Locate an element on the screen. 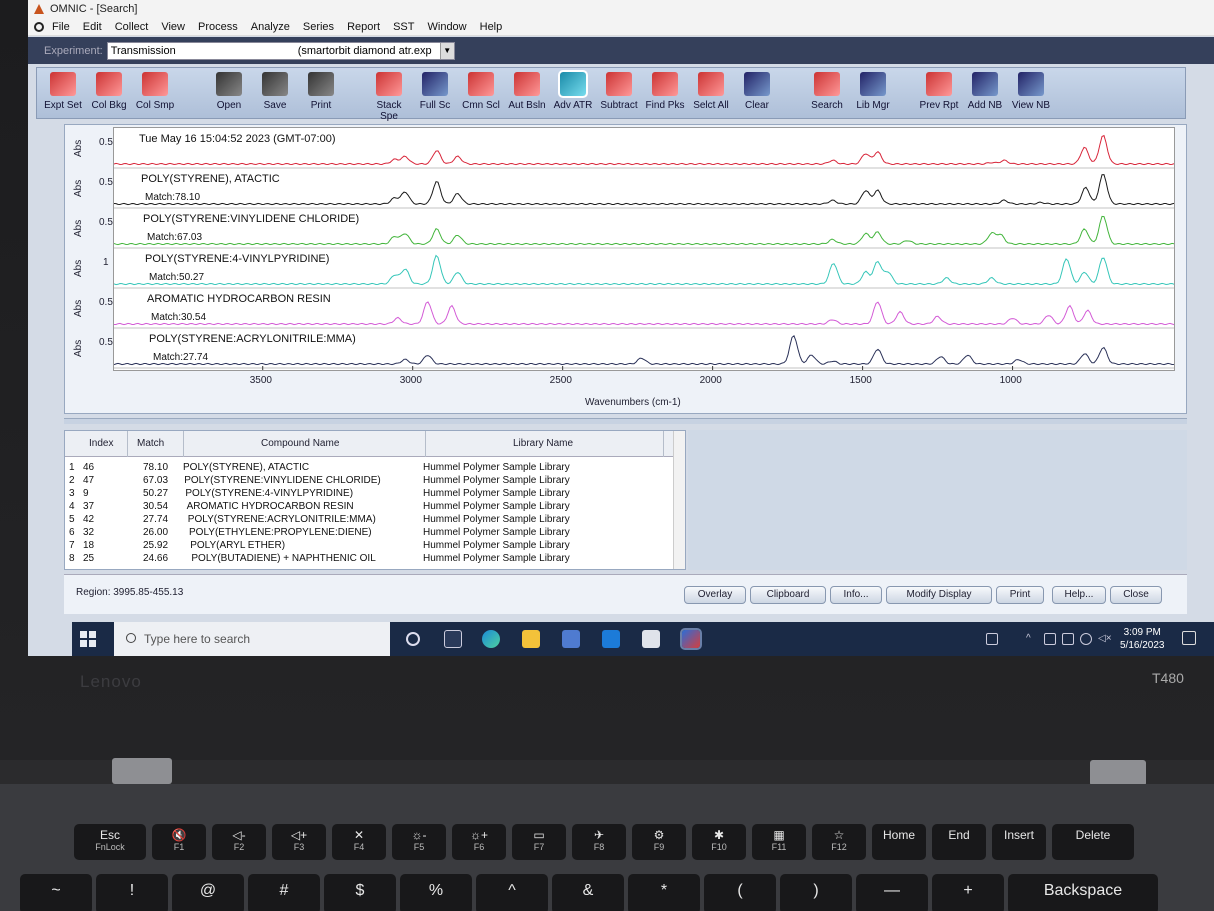  windows-start-icon is located at coordinates (88, 639).